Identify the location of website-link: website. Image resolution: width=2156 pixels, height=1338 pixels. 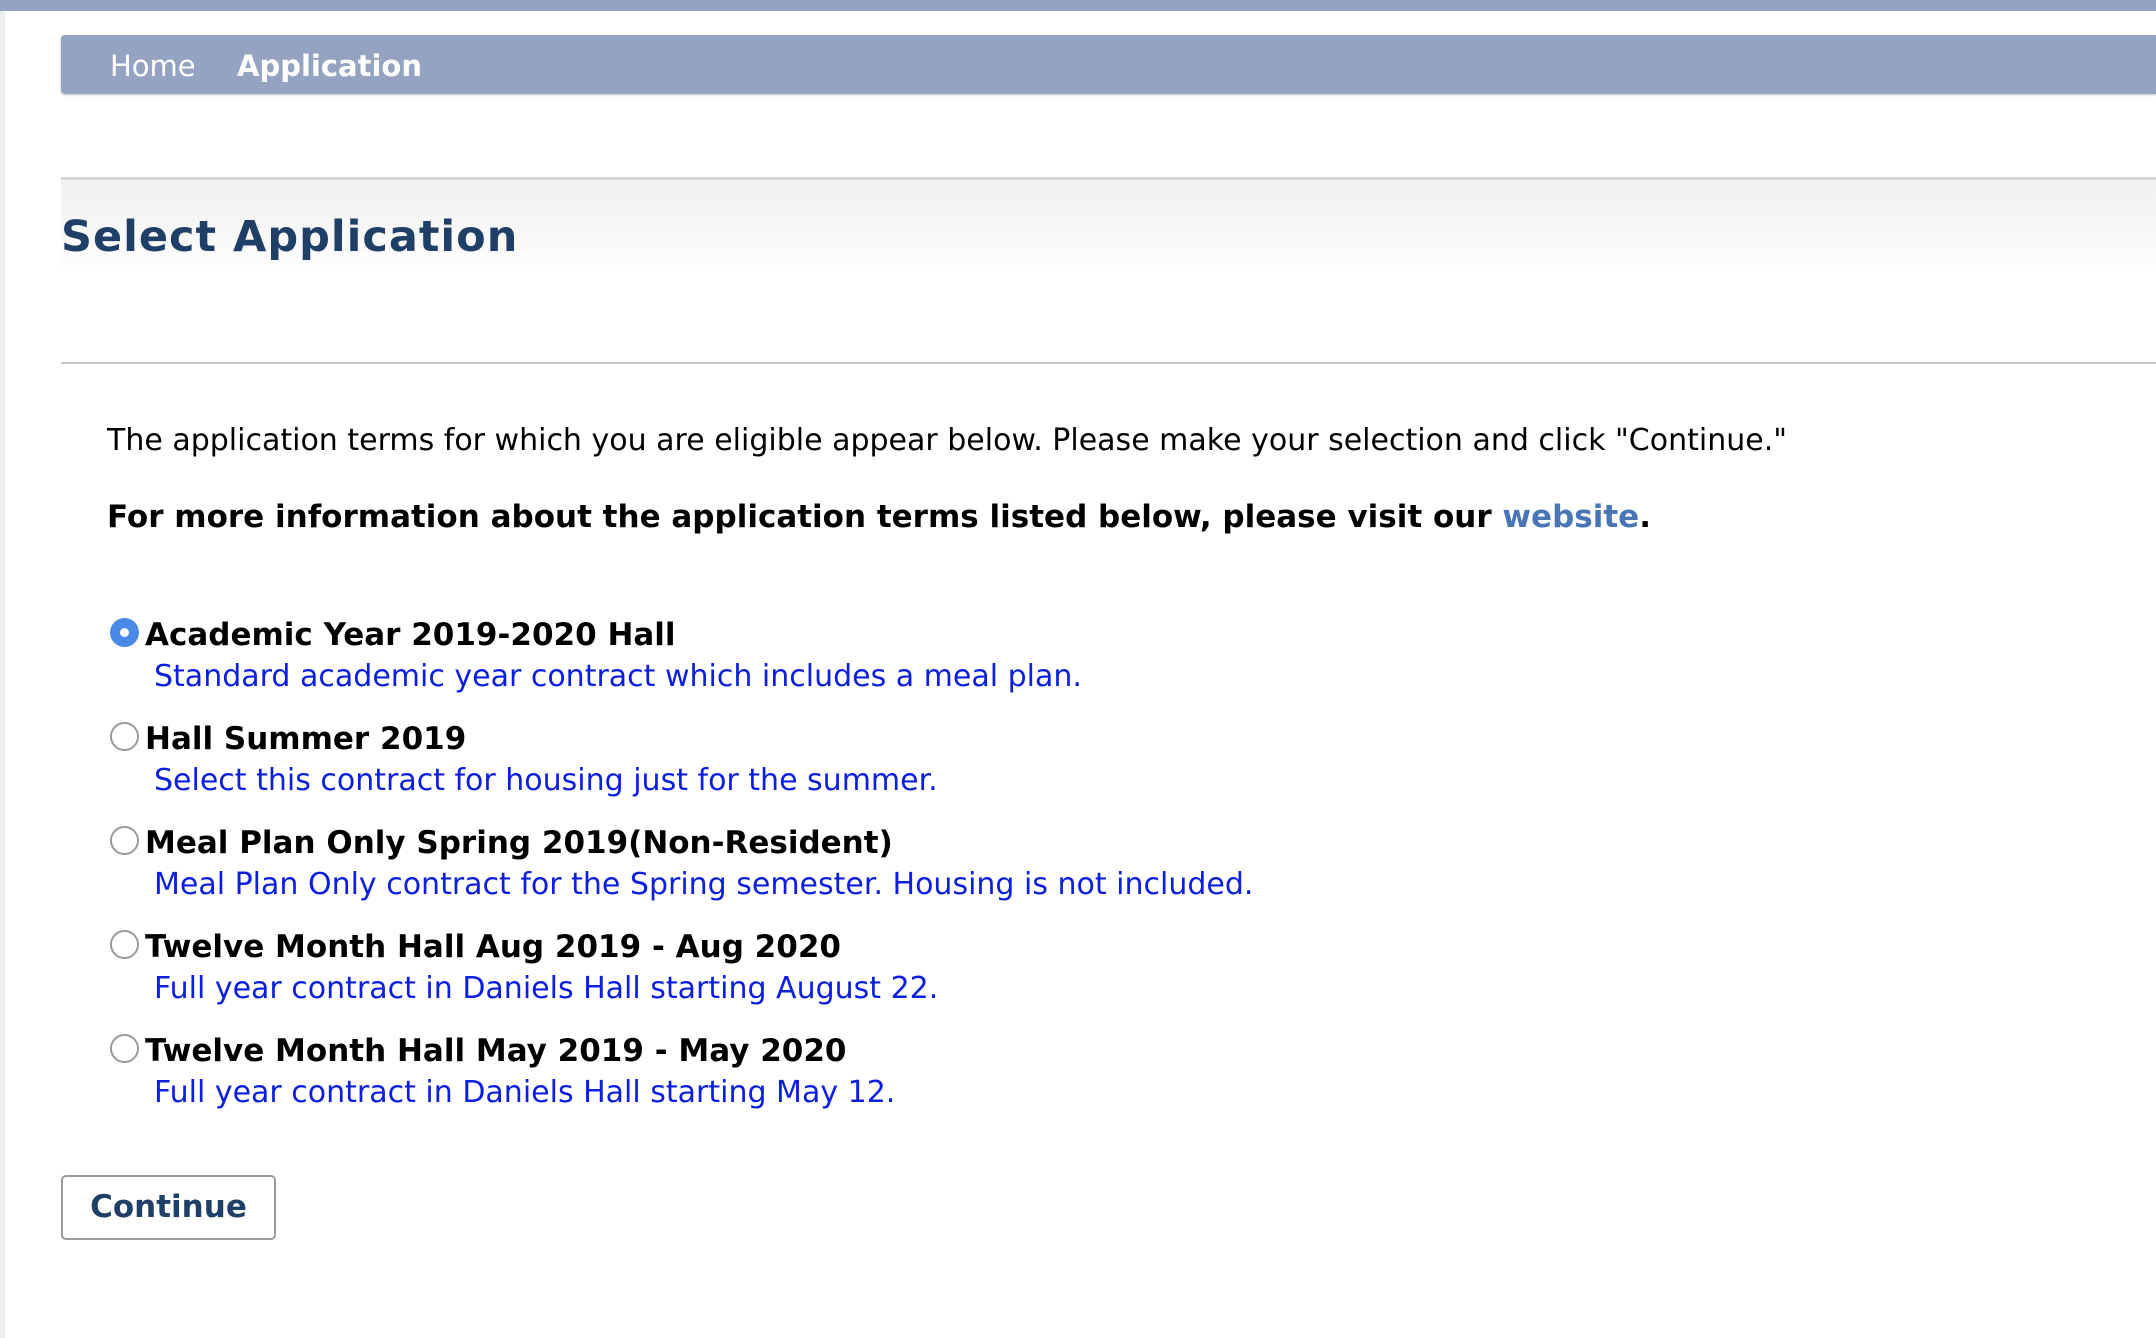
(1570, 517).